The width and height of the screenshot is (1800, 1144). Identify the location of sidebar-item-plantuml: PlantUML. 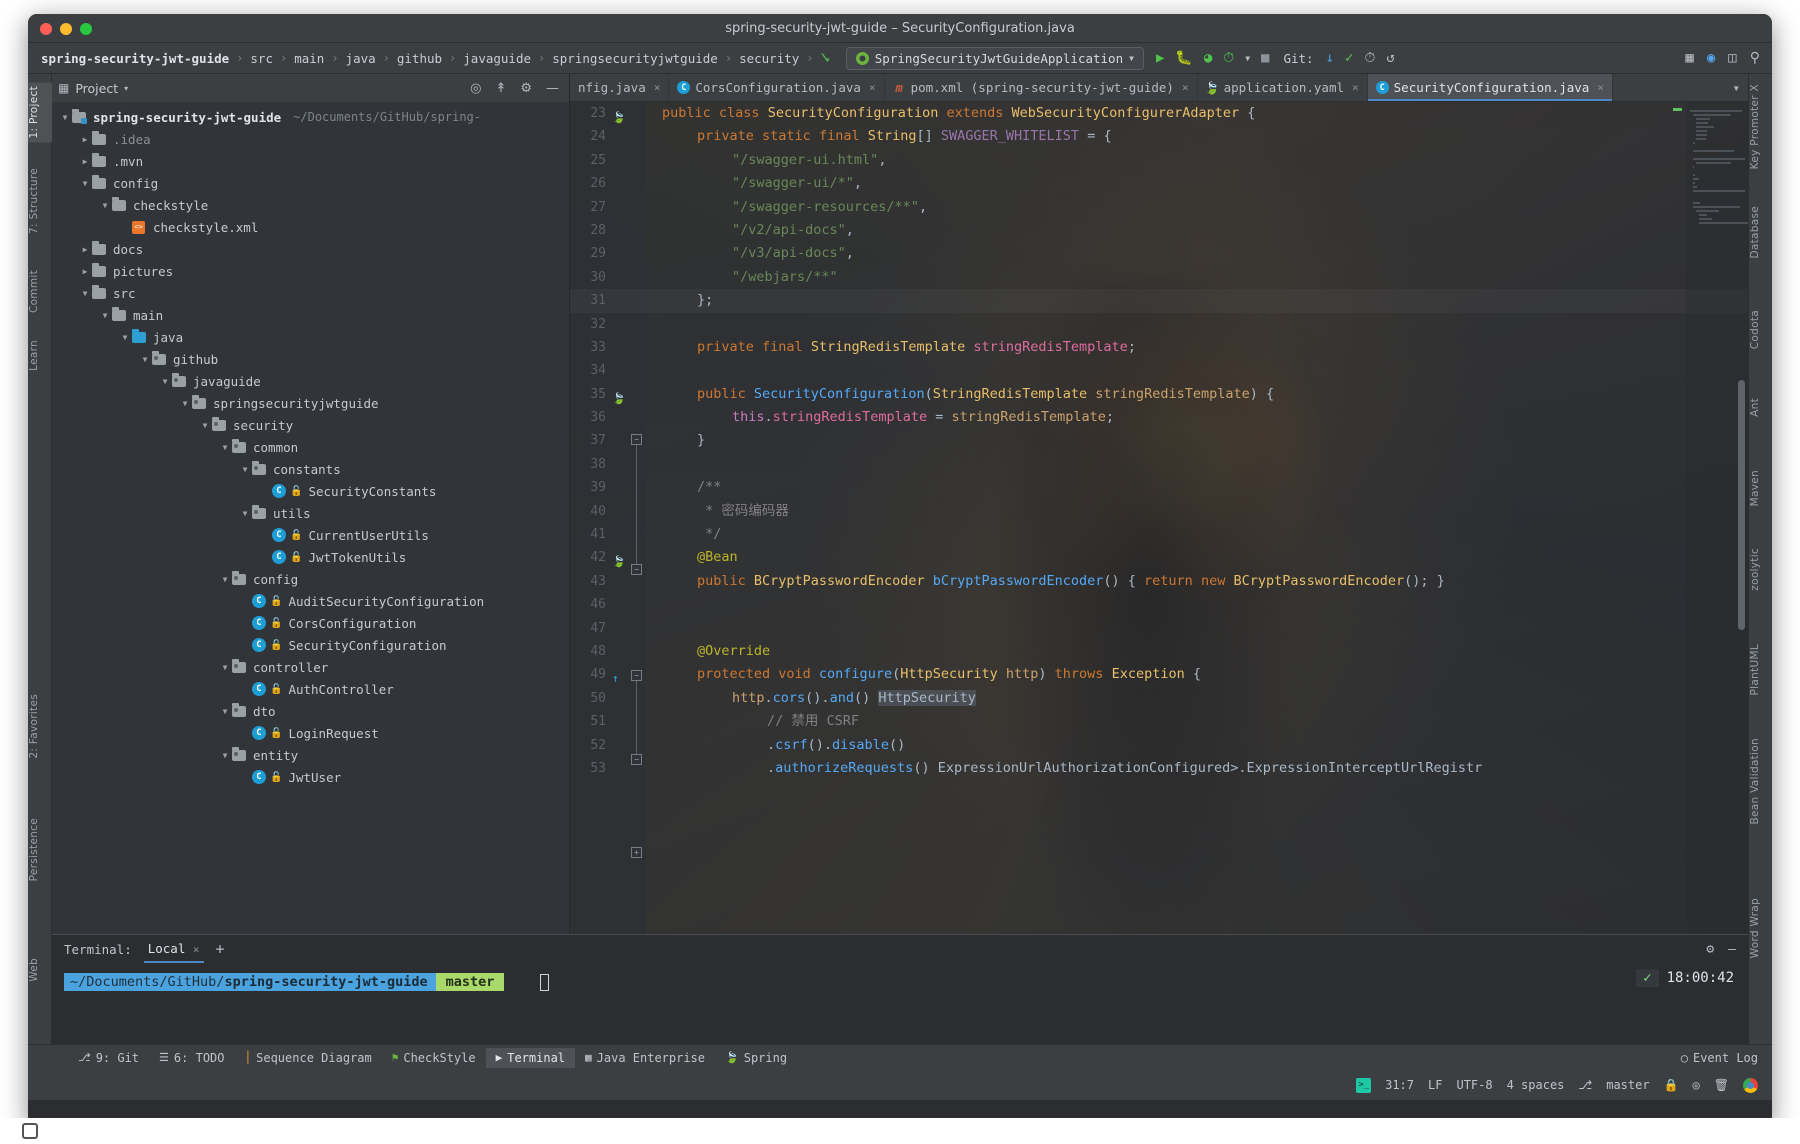
(1760, 669).